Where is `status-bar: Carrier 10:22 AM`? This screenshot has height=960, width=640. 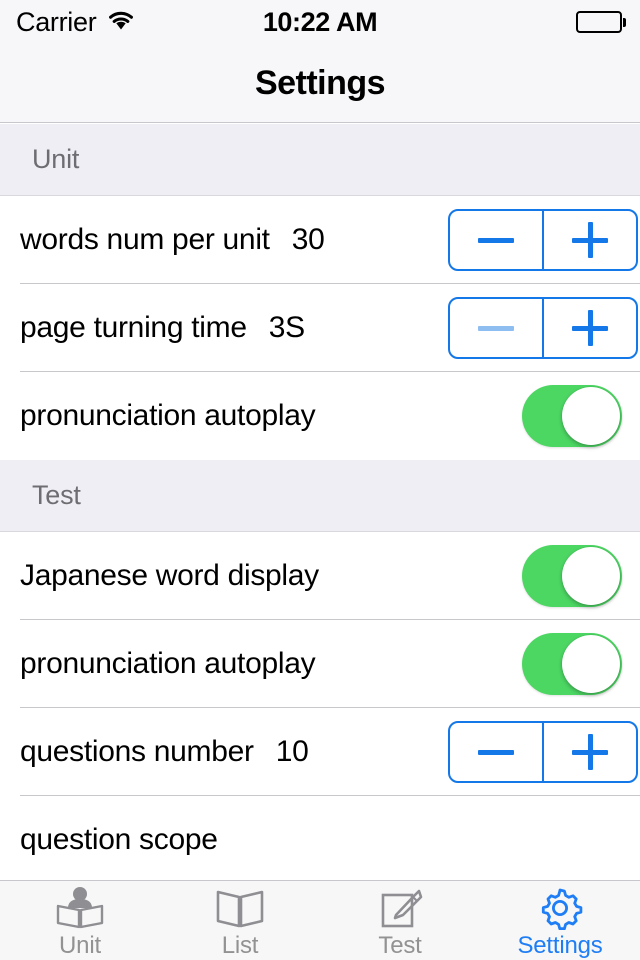 status-bar: Carrier 10:22 AM is located at coordinates (320, 22).